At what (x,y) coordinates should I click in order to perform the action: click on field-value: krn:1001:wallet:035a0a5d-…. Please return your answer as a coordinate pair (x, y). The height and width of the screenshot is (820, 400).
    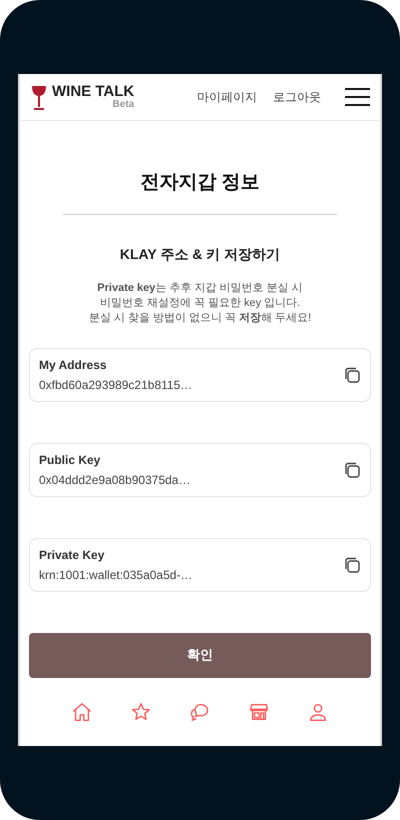
    Looking at the image, I should click on (116, 575).